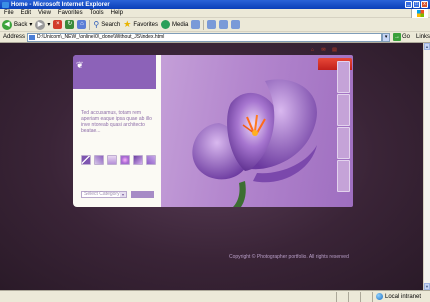  Describe the element at coordinates (424, 4) in the screenshot. I see `close-button: x` at that location.